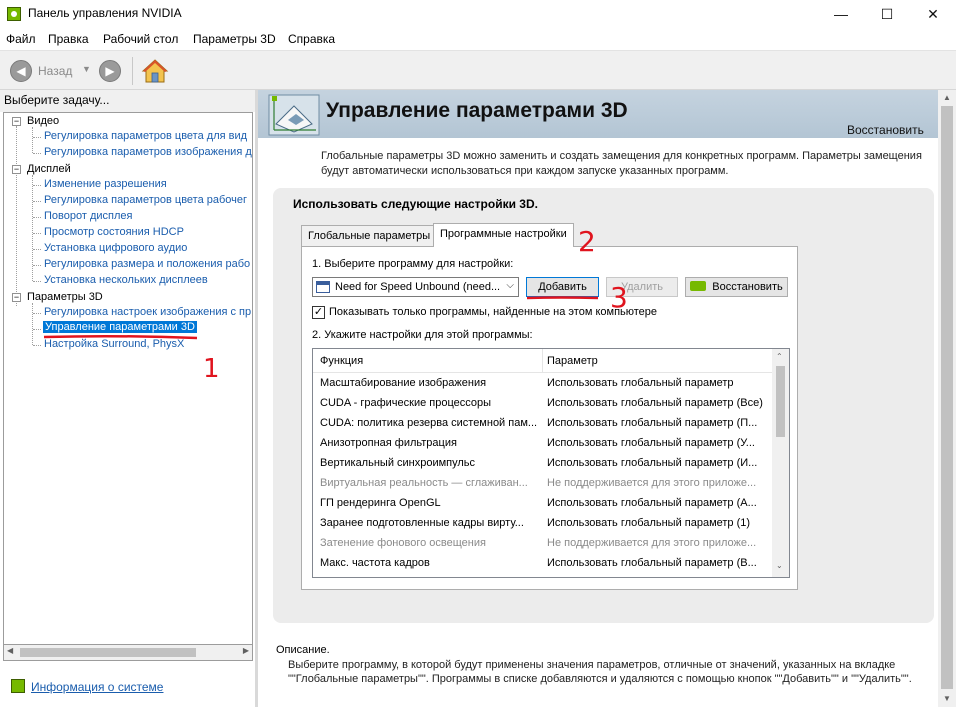 The height and width of the screenshot is (707, 956). What do you see at coordinates (246, 650) in the screenshot?
I see `scroll-right-icon: ▶` at bounding box center [246, 650].